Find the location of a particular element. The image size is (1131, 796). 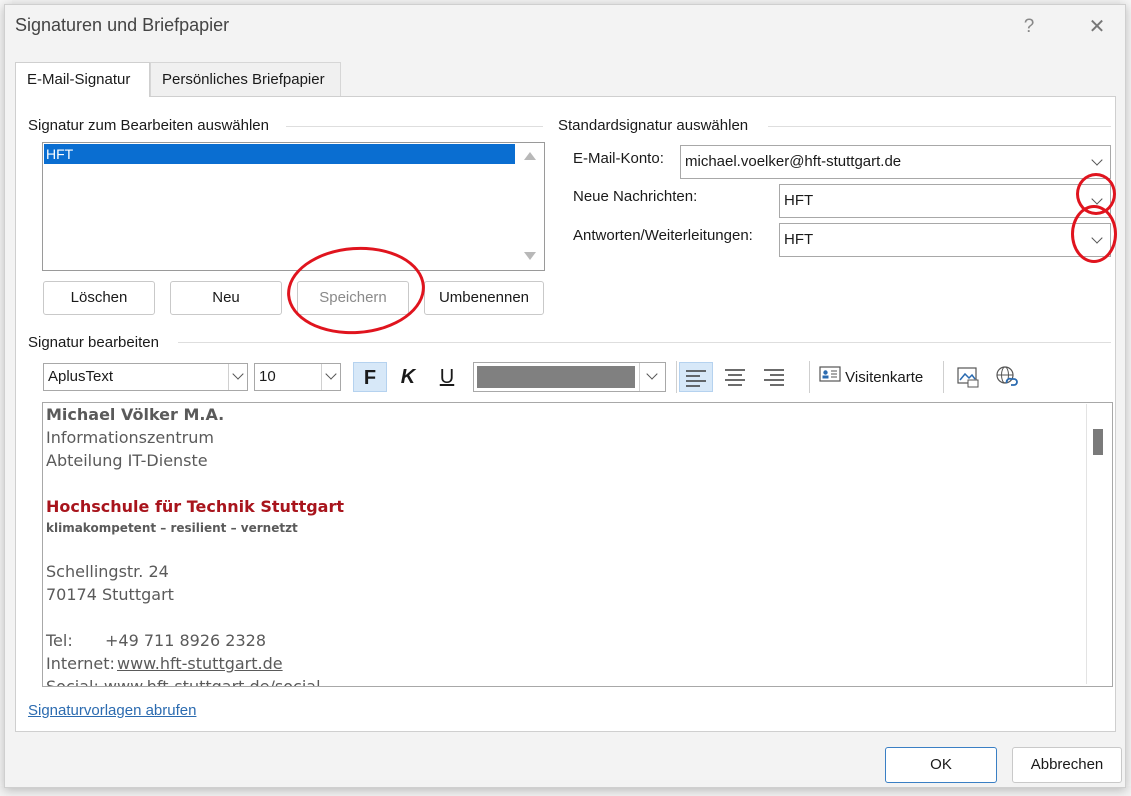

new-messages-label: Neue Nachrichten: is located at coordinates (635, 196).